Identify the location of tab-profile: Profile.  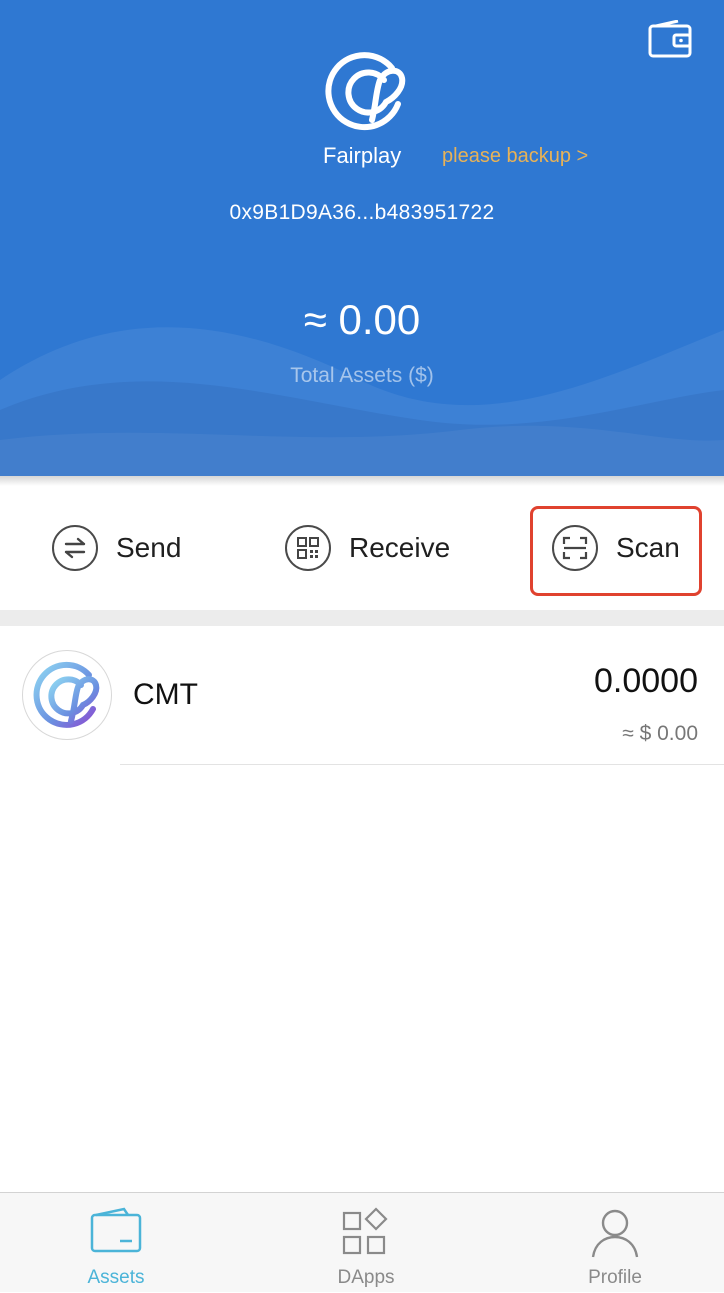
(615, 1243).